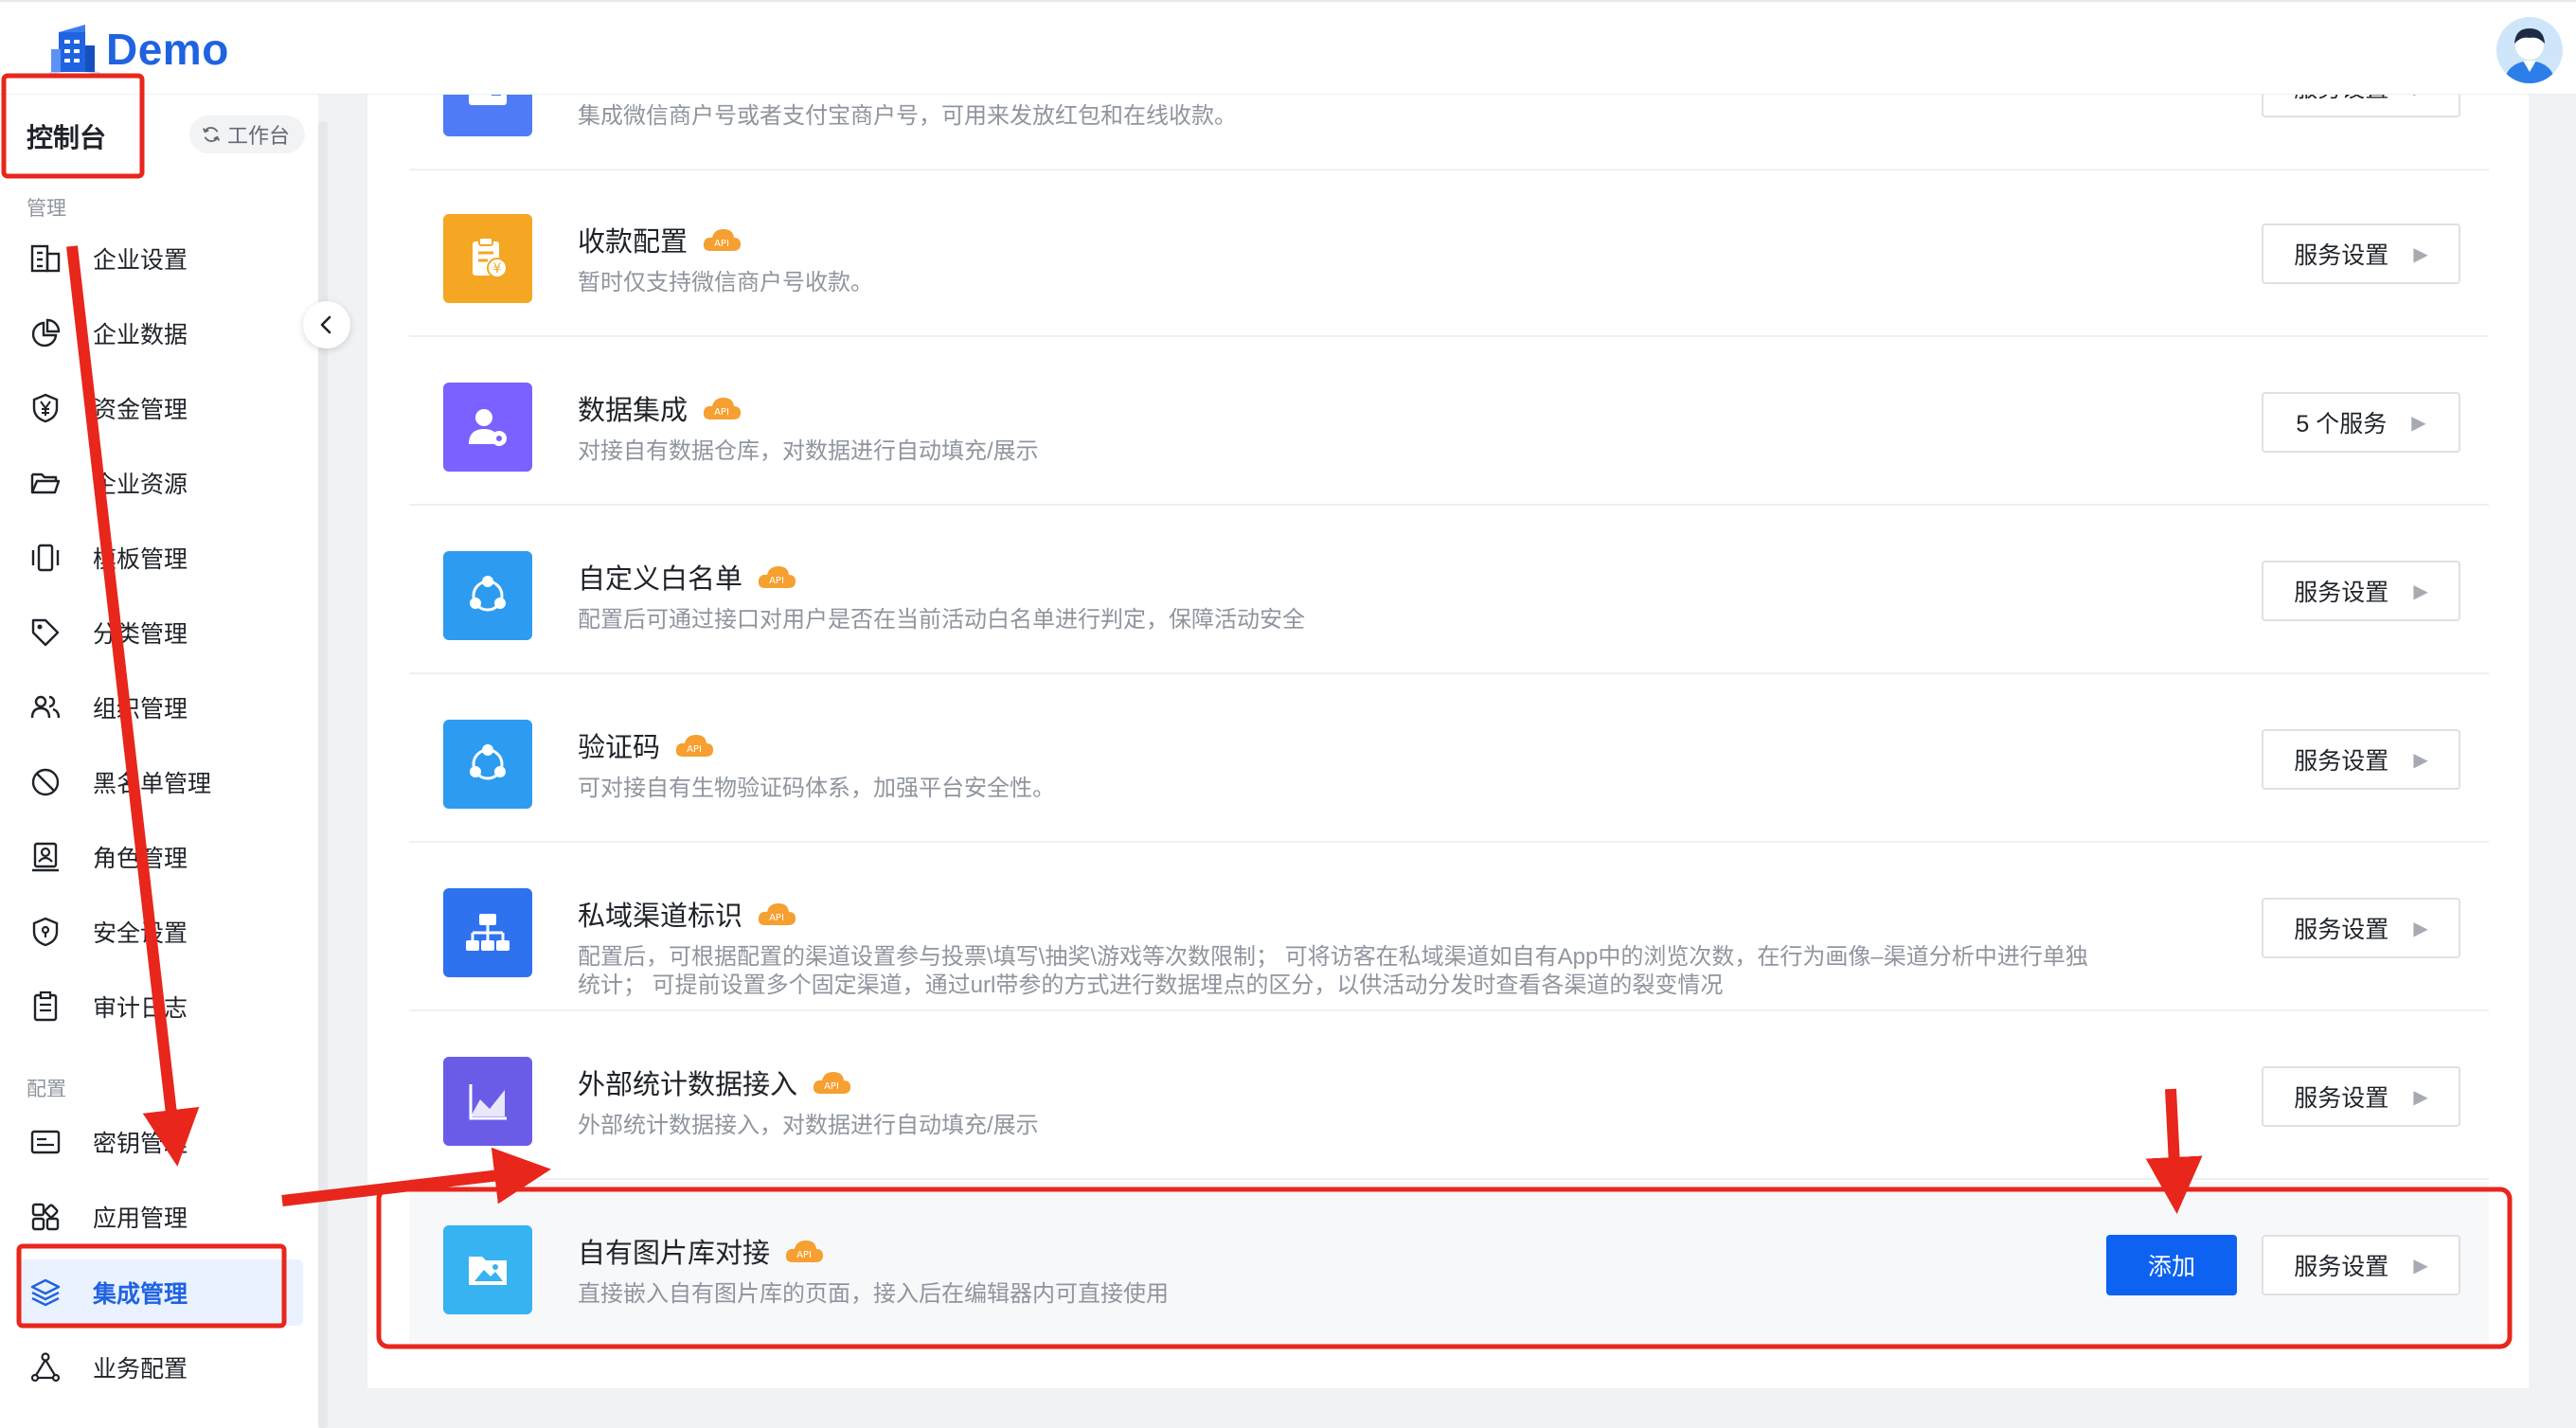  Describe the element at coordinates (66, 136) in the screenshot. I see `console-title: 控制台` at that location.